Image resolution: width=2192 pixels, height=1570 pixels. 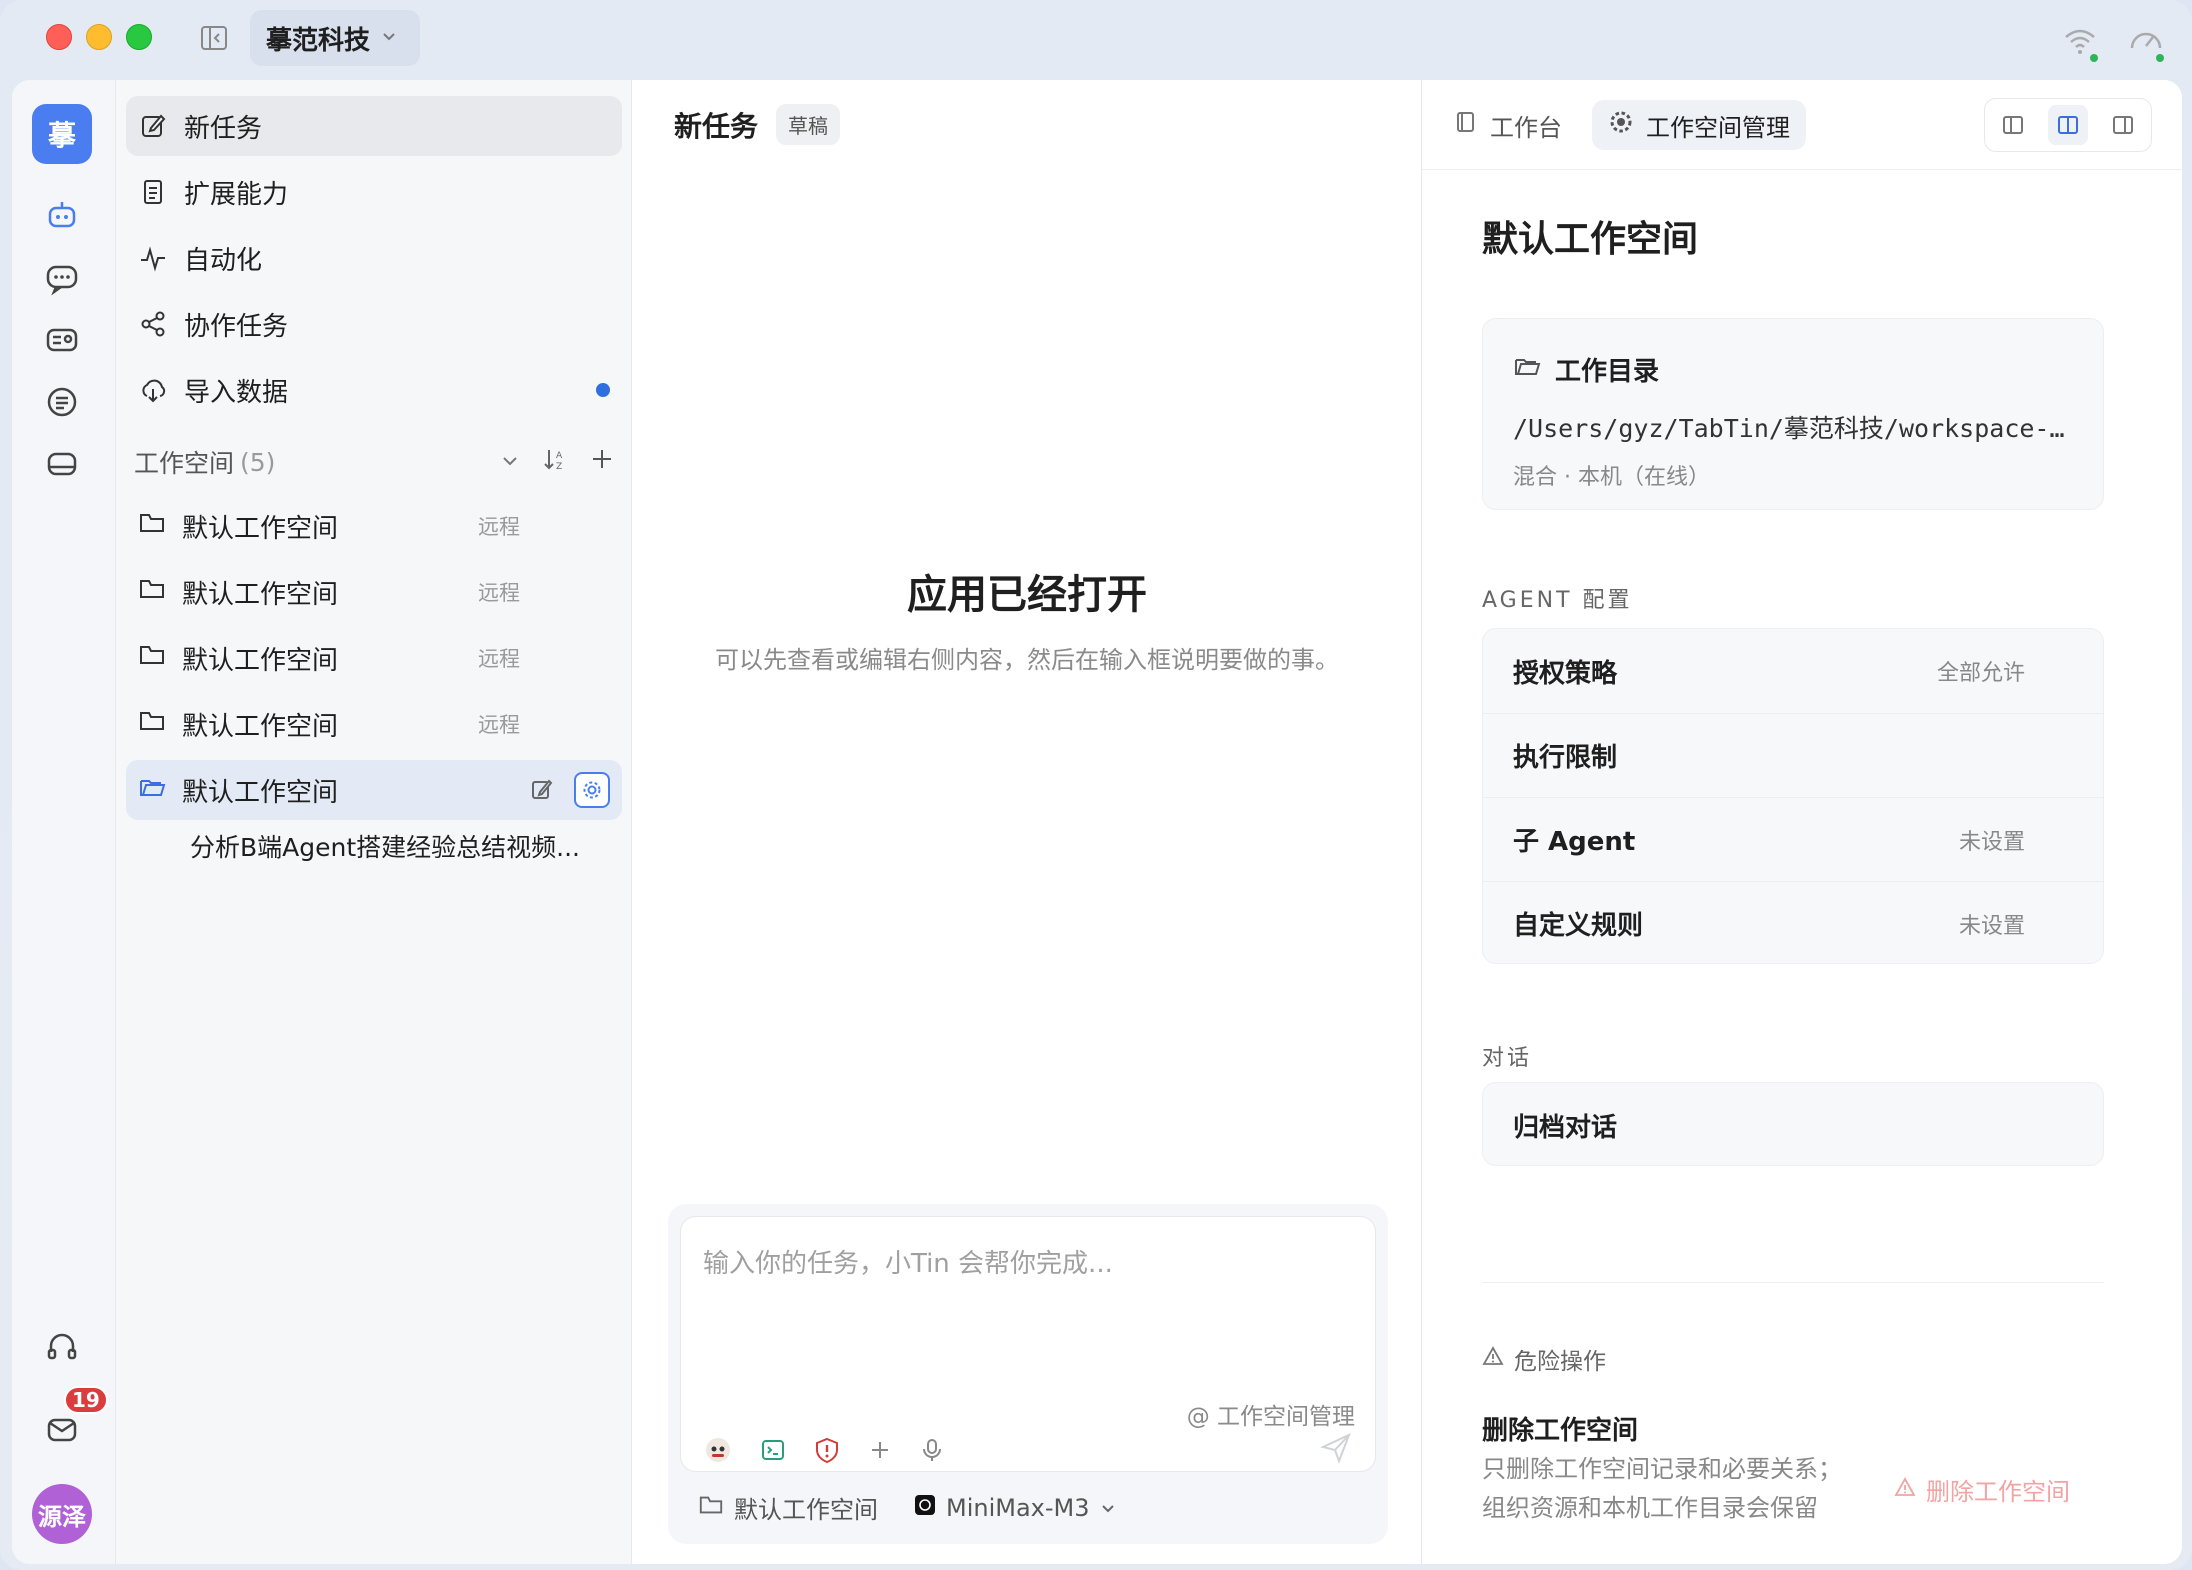 What do you see at coordinates (1336, 1448) in the screenshot?
I see `send-icon` at bounding box center [1336, 1448].